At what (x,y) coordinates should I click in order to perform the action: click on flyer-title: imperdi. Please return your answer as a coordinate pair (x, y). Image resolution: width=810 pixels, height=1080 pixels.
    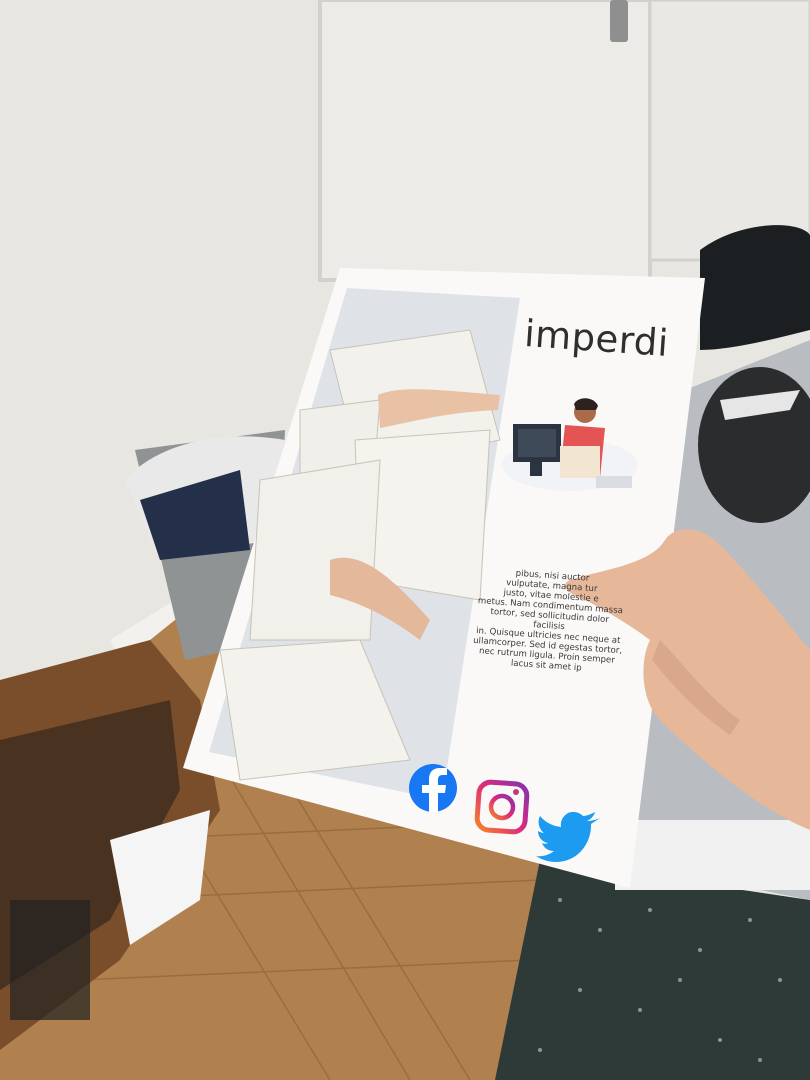
    Looking at the image, I should click on (597, 338).